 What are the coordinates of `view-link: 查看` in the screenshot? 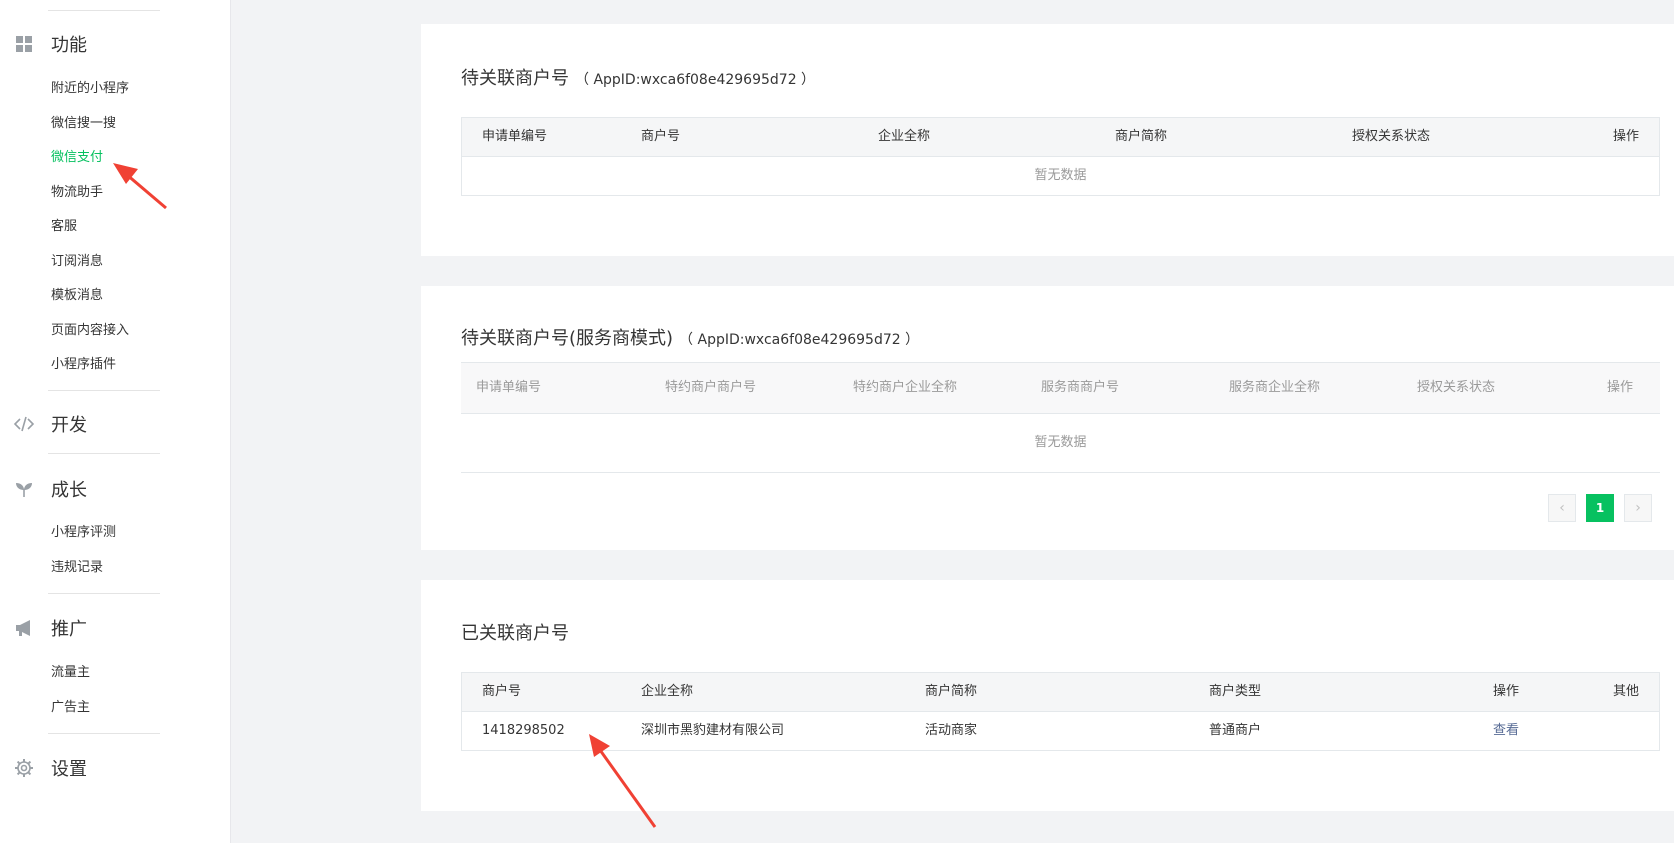 It's located at (1506, 731).